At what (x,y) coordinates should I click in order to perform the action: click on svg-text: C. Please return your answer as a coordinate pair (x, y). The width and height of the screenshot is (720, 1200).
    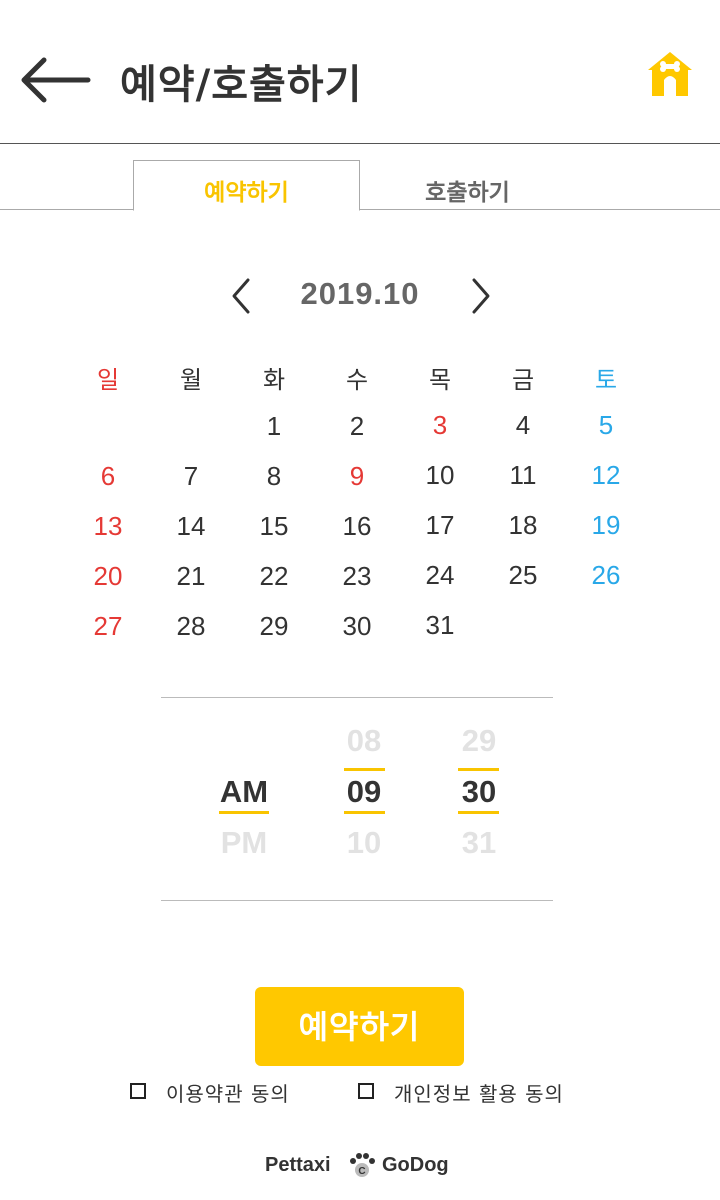
    Looking at the image, I should click on (361, 1171).